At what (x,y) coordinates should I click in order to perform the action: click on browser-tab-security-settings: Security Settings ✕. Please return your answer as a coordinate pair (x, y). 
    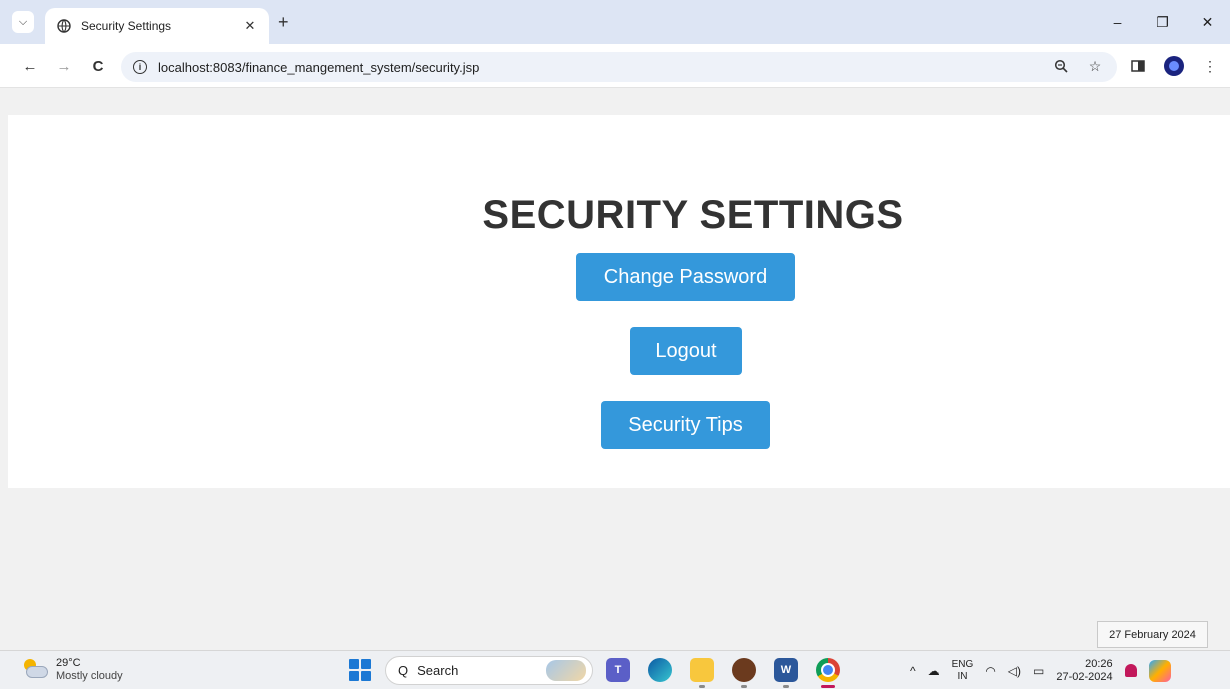
    Looking at the image, I should click on (157, 26).